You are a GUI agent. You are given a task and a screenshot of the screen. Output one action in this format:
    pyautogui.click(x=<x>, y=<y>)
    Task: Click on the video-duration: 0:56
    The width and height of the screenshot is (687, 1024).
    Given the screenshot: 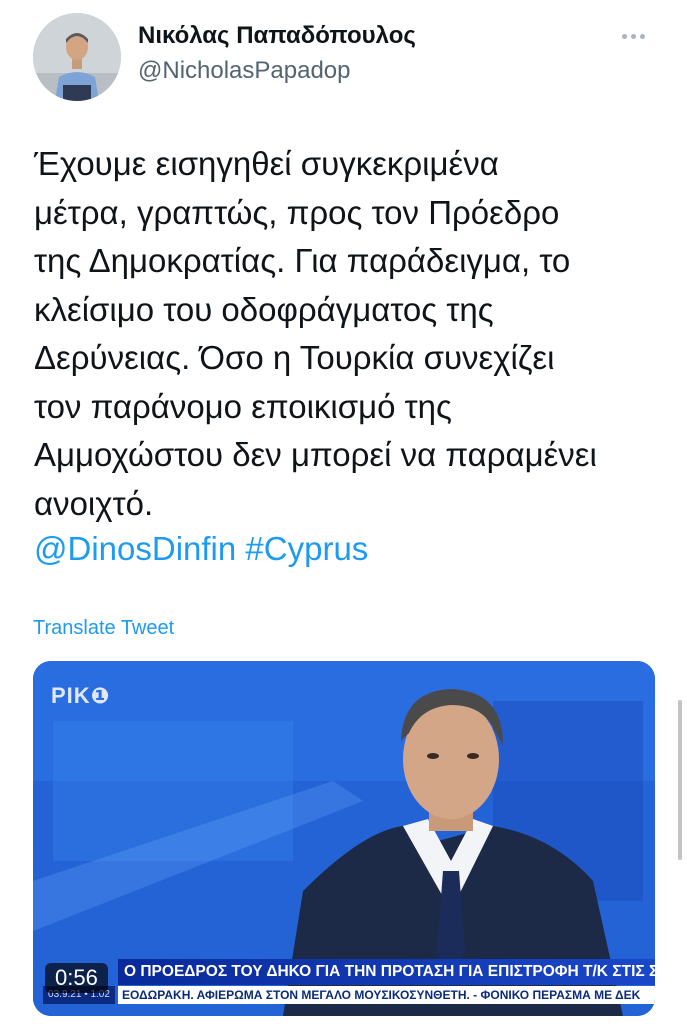 What is the action you would take?
    pyautogui.click(x=76, y=978)
    